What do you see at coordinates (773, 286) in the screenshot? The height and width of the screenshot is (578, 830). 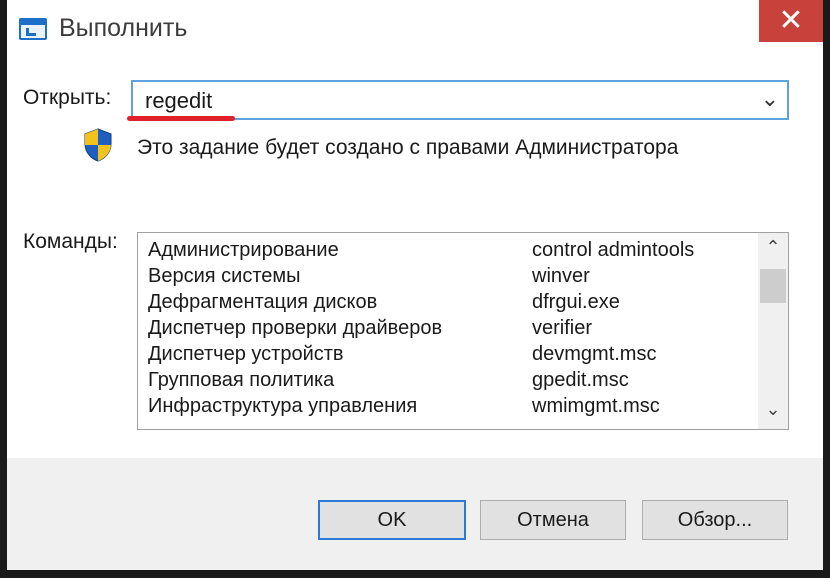 I see `scrollbar-thumb` at bounding box center [773, 286].